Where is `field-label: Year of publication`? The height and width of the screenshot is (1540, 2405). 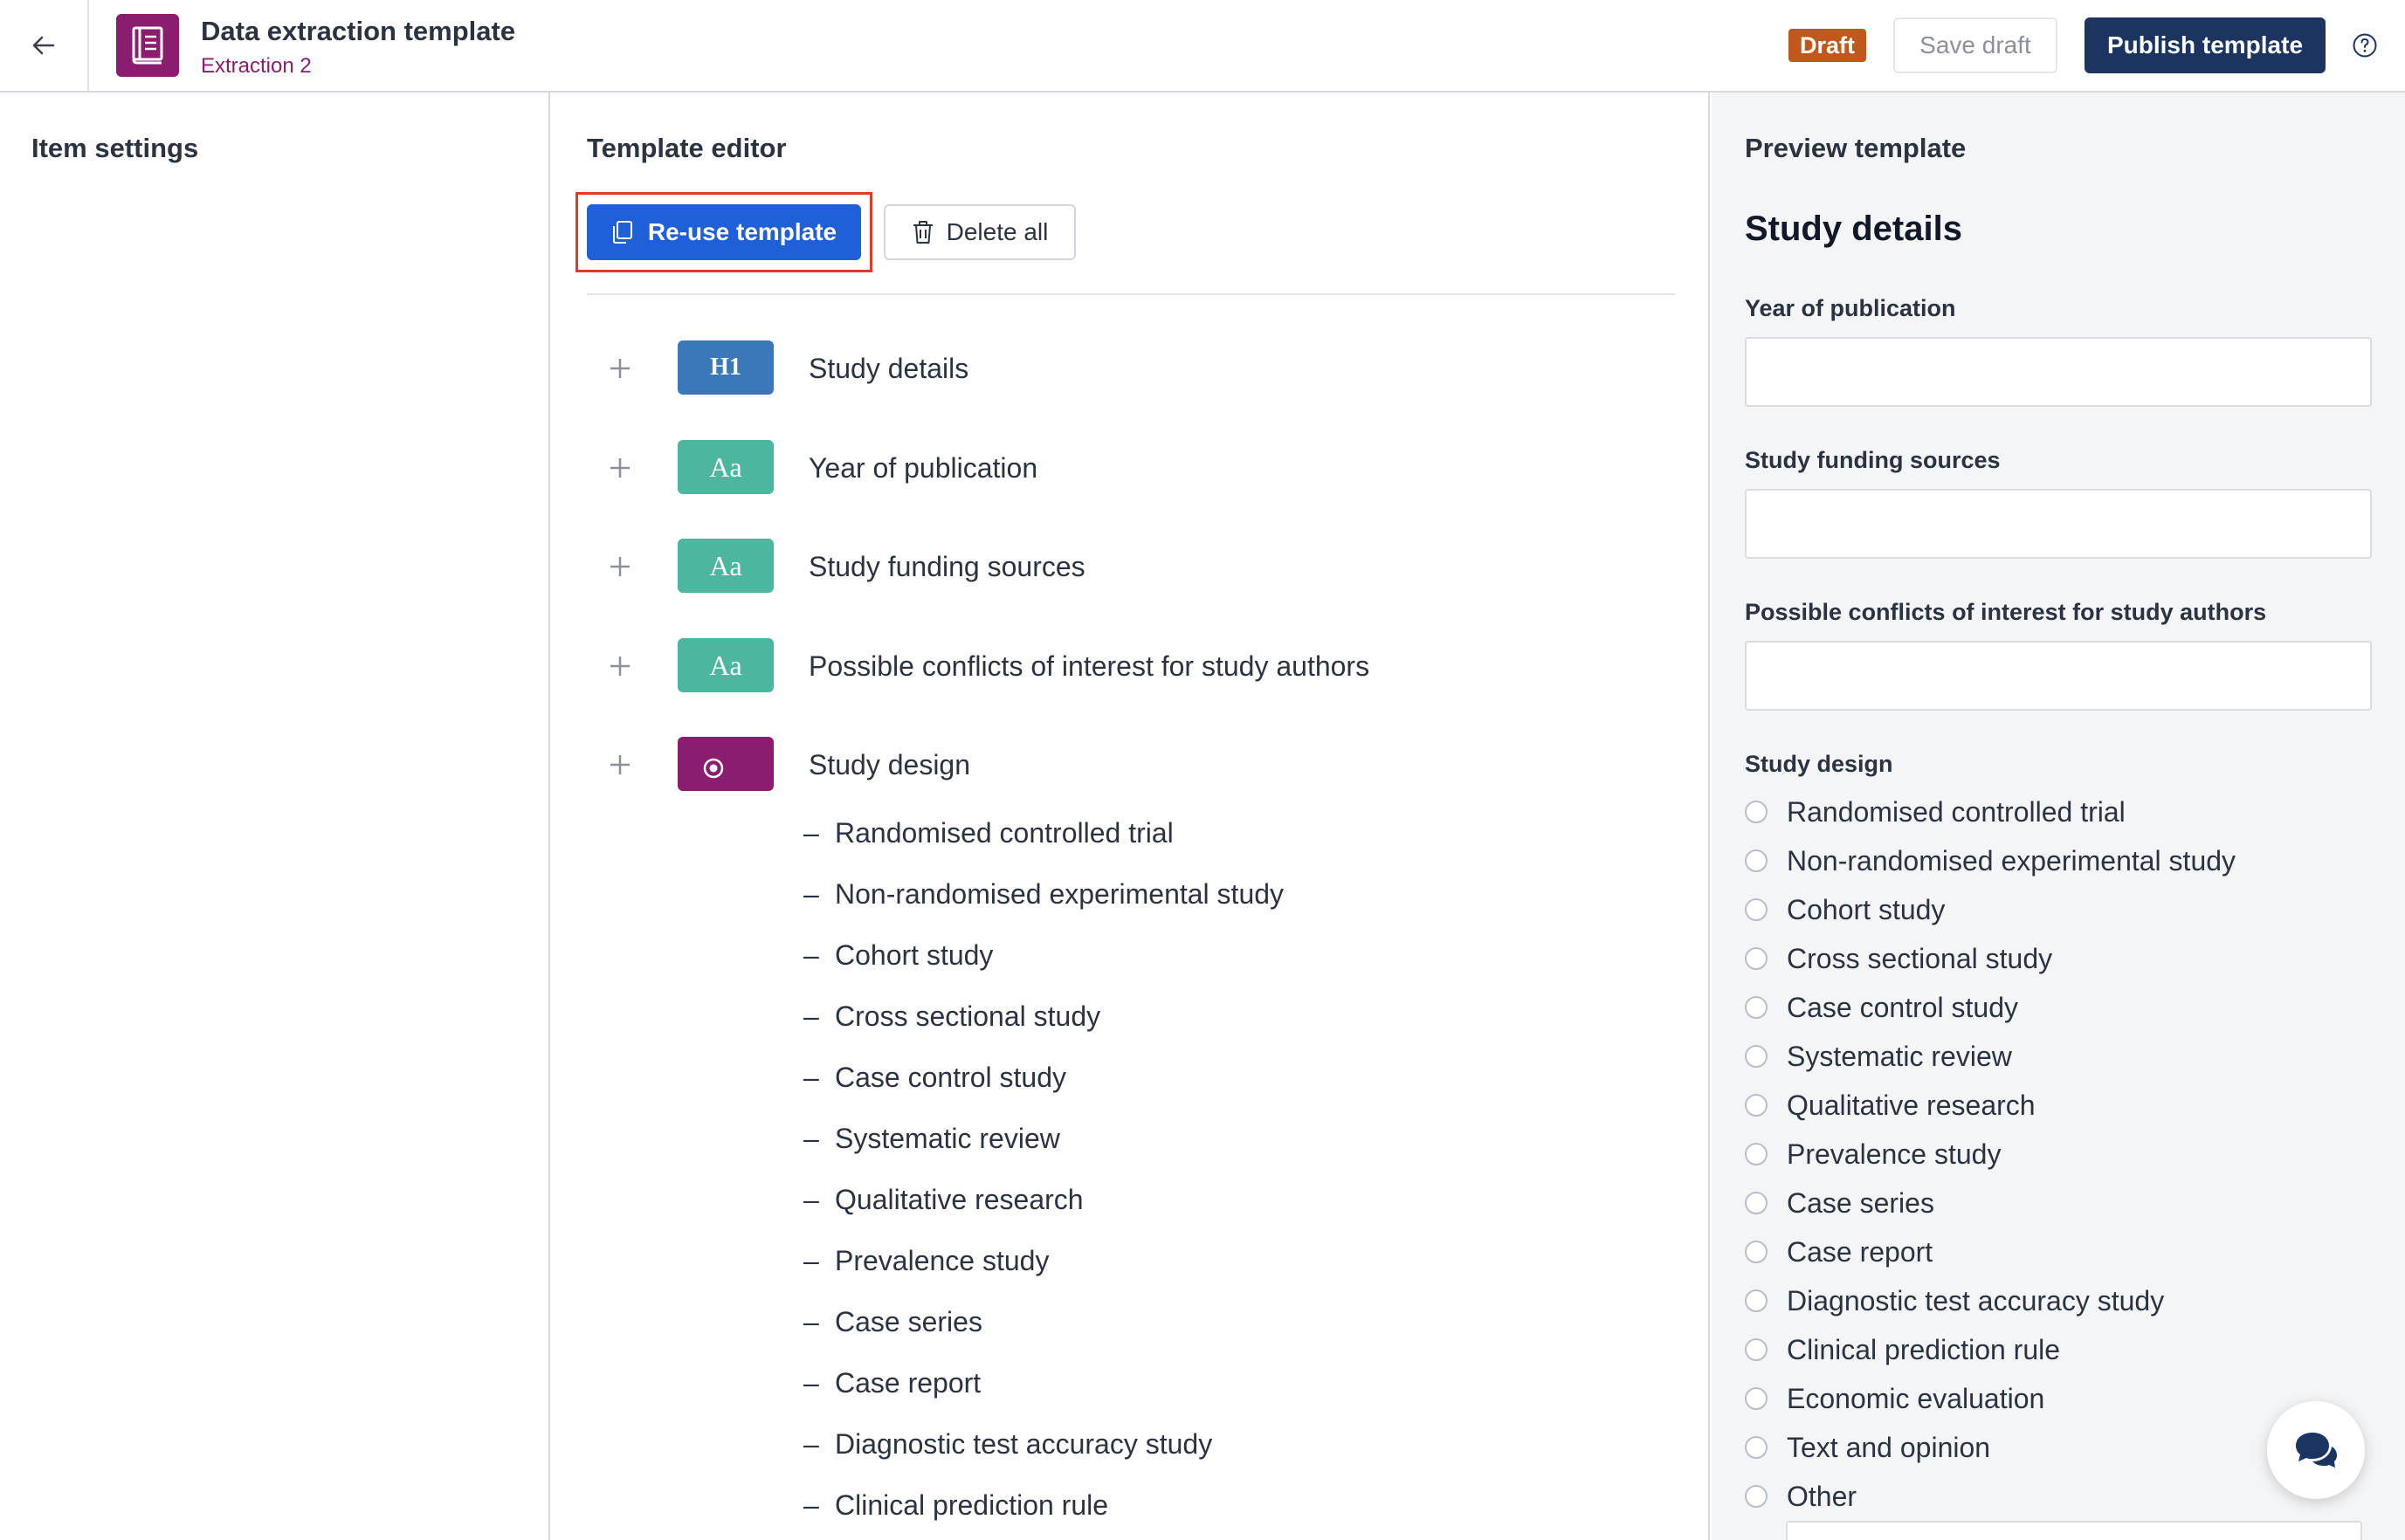
field-label: Year of publication is located at coordinates (1850, 308).